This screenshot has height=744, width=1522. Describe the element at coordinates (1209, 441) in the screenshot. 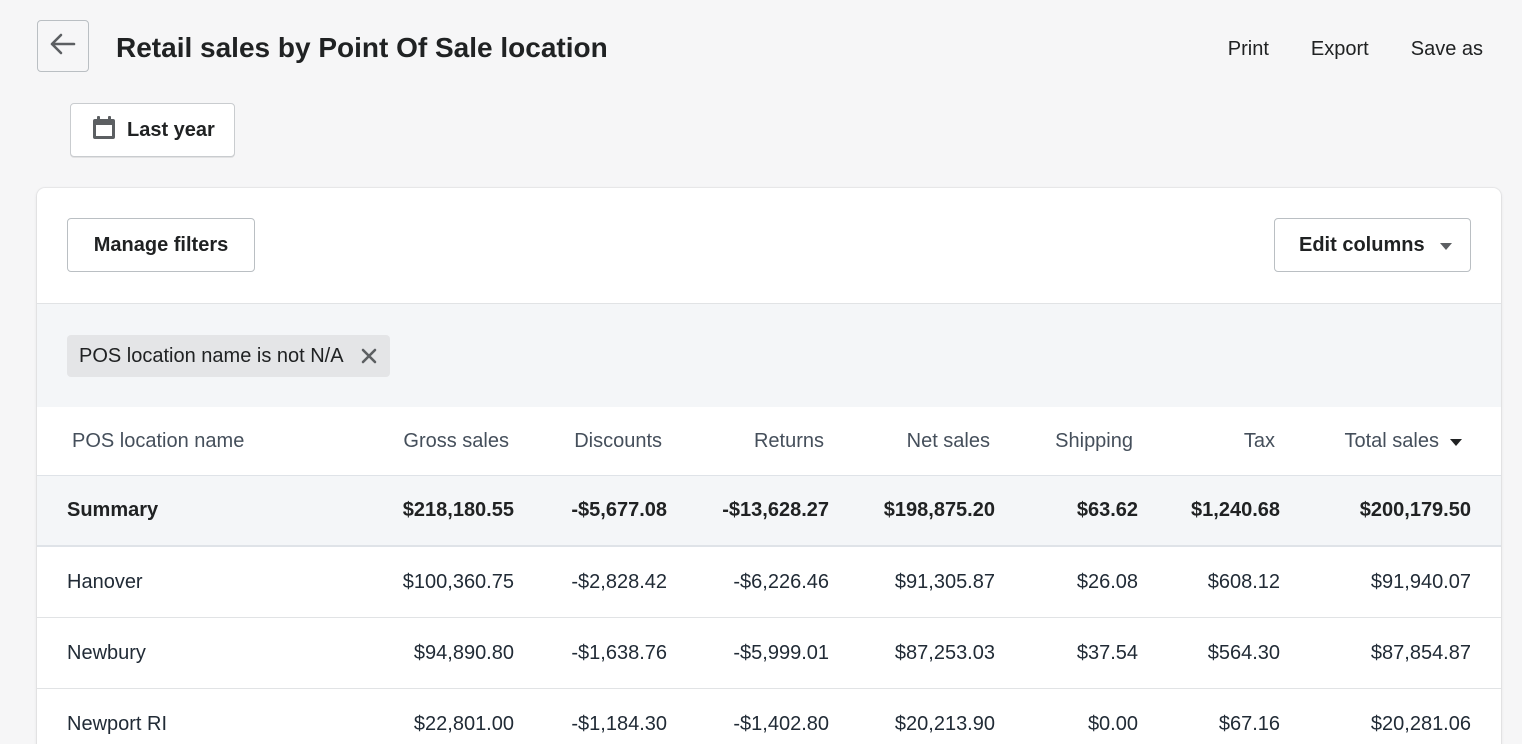

I see `column-header-tax: Tax` at that location.